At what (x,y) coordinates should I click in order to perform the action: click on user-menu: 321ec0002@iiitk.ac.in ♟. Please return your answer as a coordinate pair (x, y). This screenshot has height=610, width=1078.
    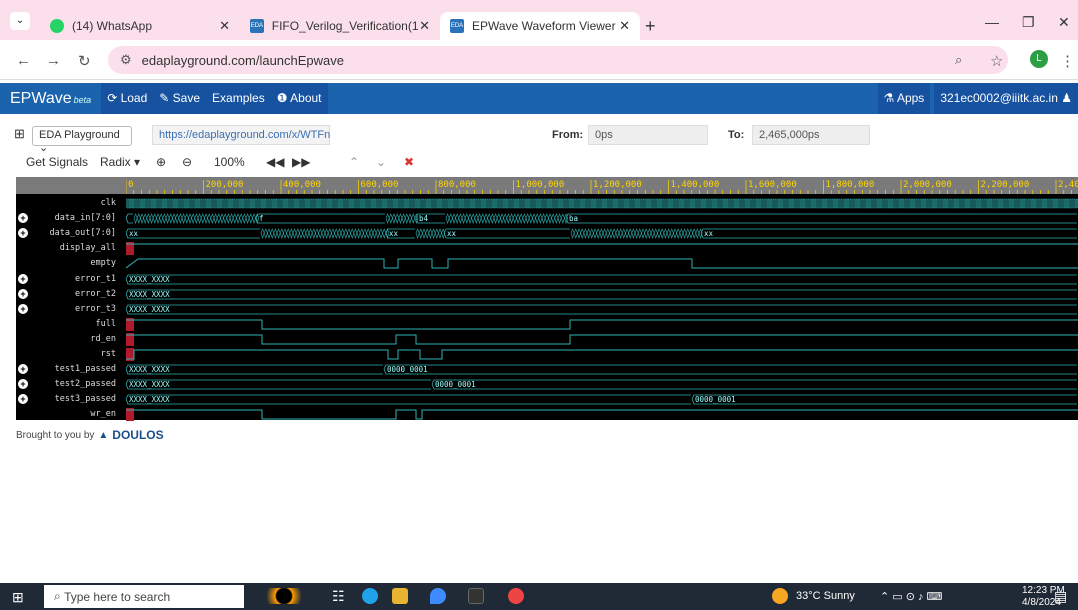
    Looking at the image, I should click on (1006, 98).